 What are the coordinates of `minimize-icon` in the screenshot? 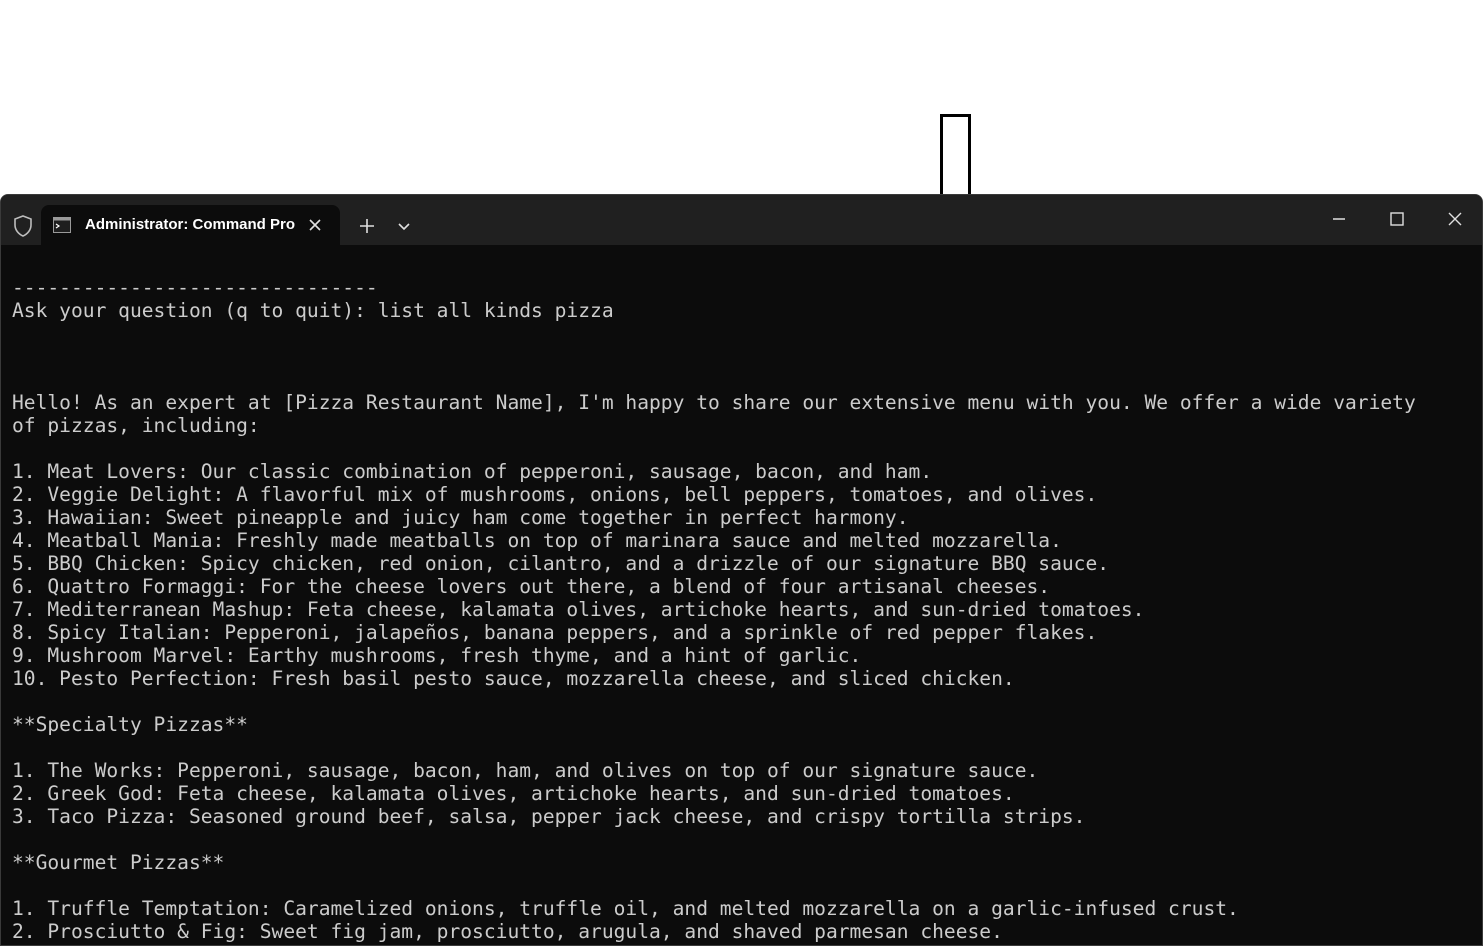 It's located at (1339, 219).